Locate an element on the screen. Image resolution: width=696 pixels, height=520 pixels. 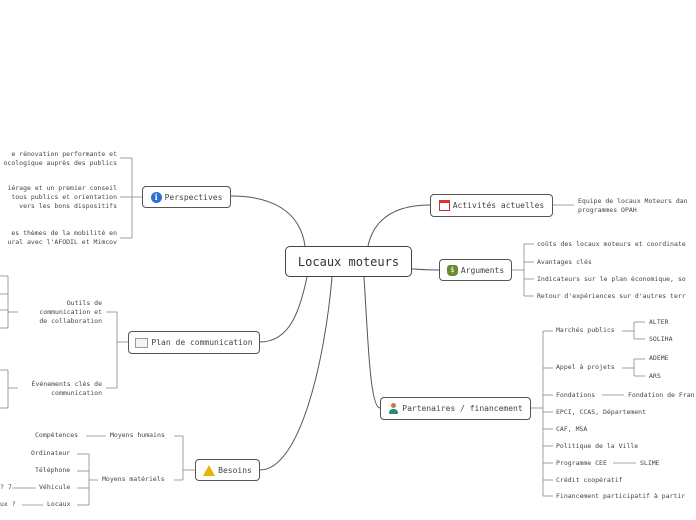
branch-arguments: $ Arguments is located at coordinates (475, 270).